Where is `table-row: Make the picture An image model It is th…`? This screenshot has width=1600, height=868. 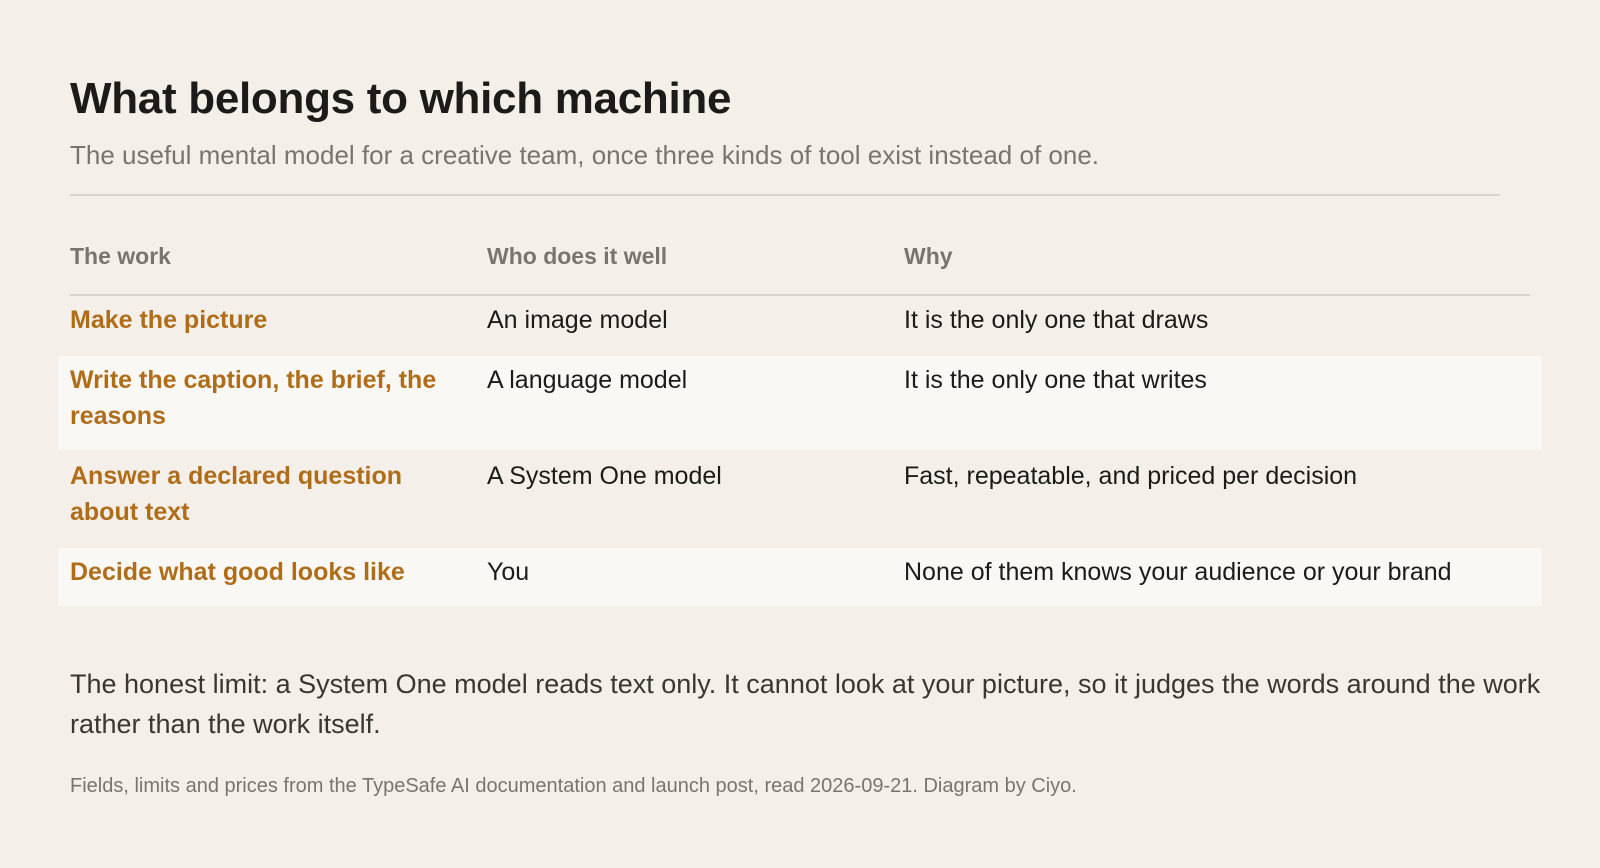 table-row: Make the picture An image model It is th… is located at coordinates (800, 326).